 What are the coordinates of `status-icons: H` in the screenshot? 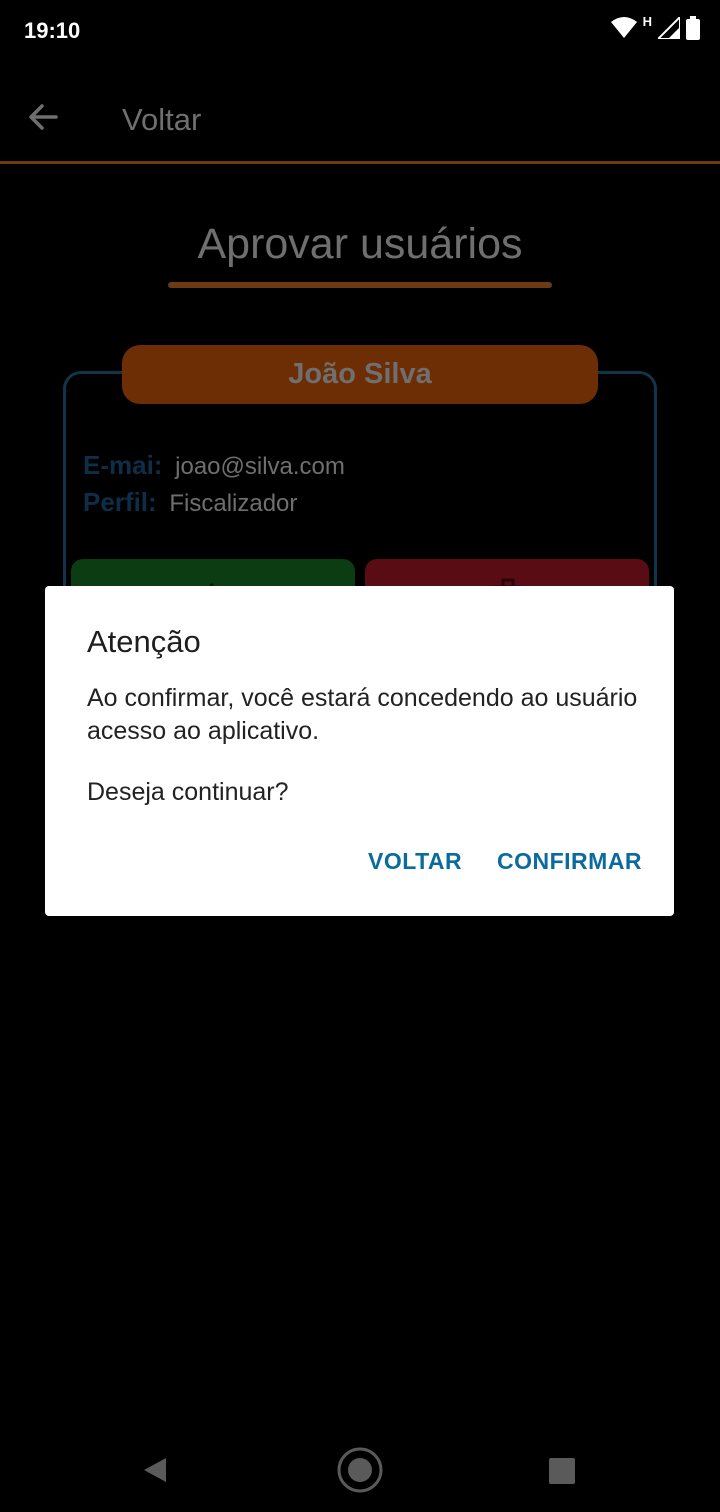 It's located at (655, 27).